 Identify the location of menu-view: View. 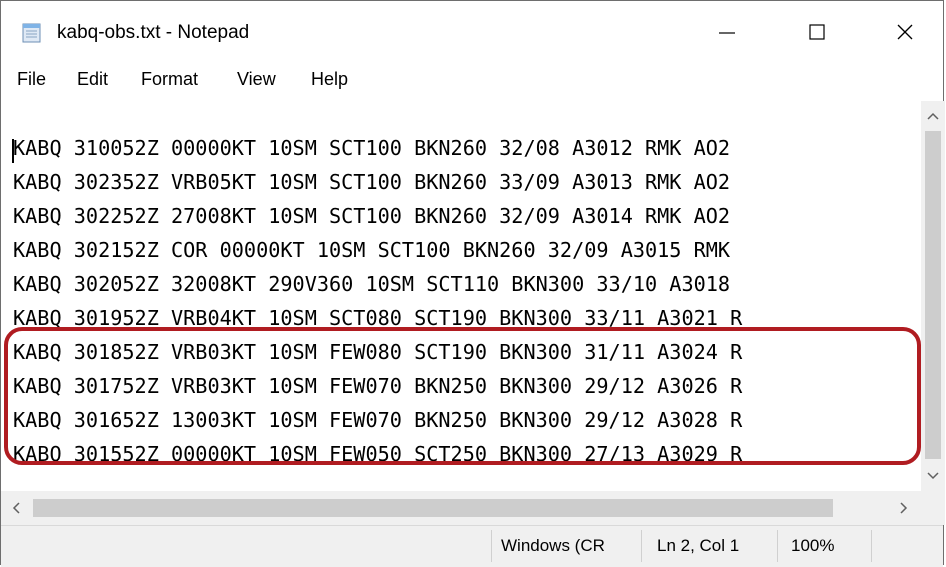
(256, 79).